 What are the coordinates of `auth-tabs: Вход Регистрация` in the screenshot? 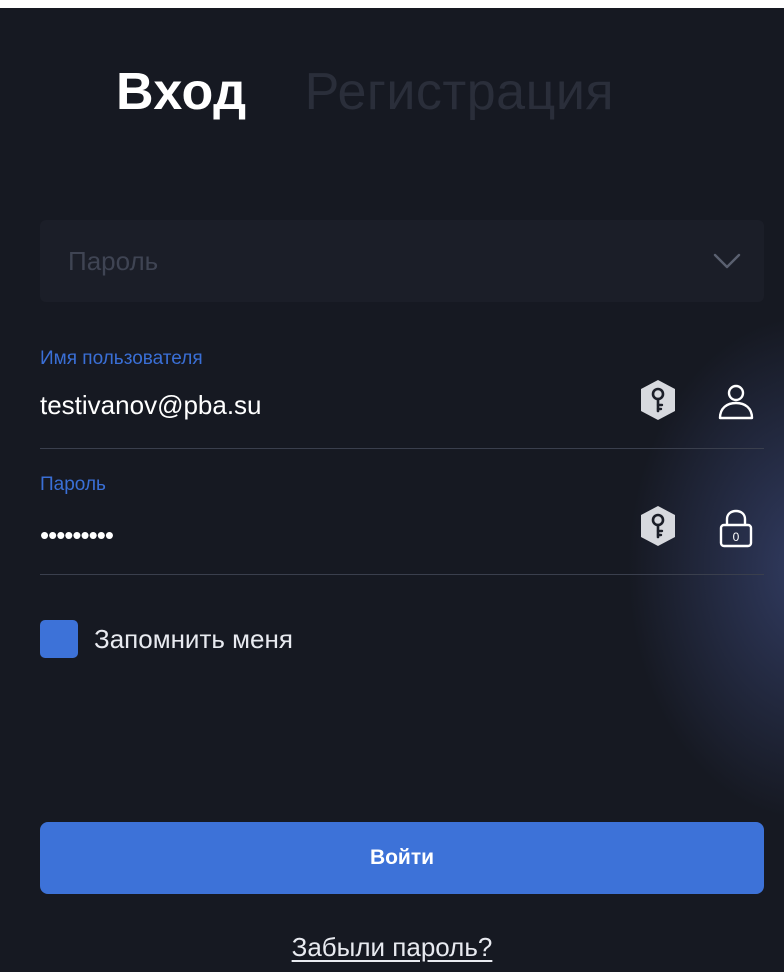 It's located at (365, 78).